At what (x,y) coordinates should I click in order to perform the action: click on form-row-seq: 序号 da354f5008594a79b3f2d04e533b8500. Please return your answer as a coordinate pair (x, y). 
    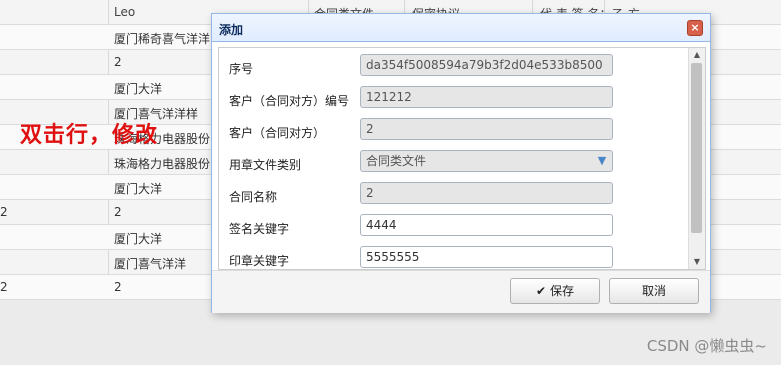
    Looking at the image, I should click on (454, 66).